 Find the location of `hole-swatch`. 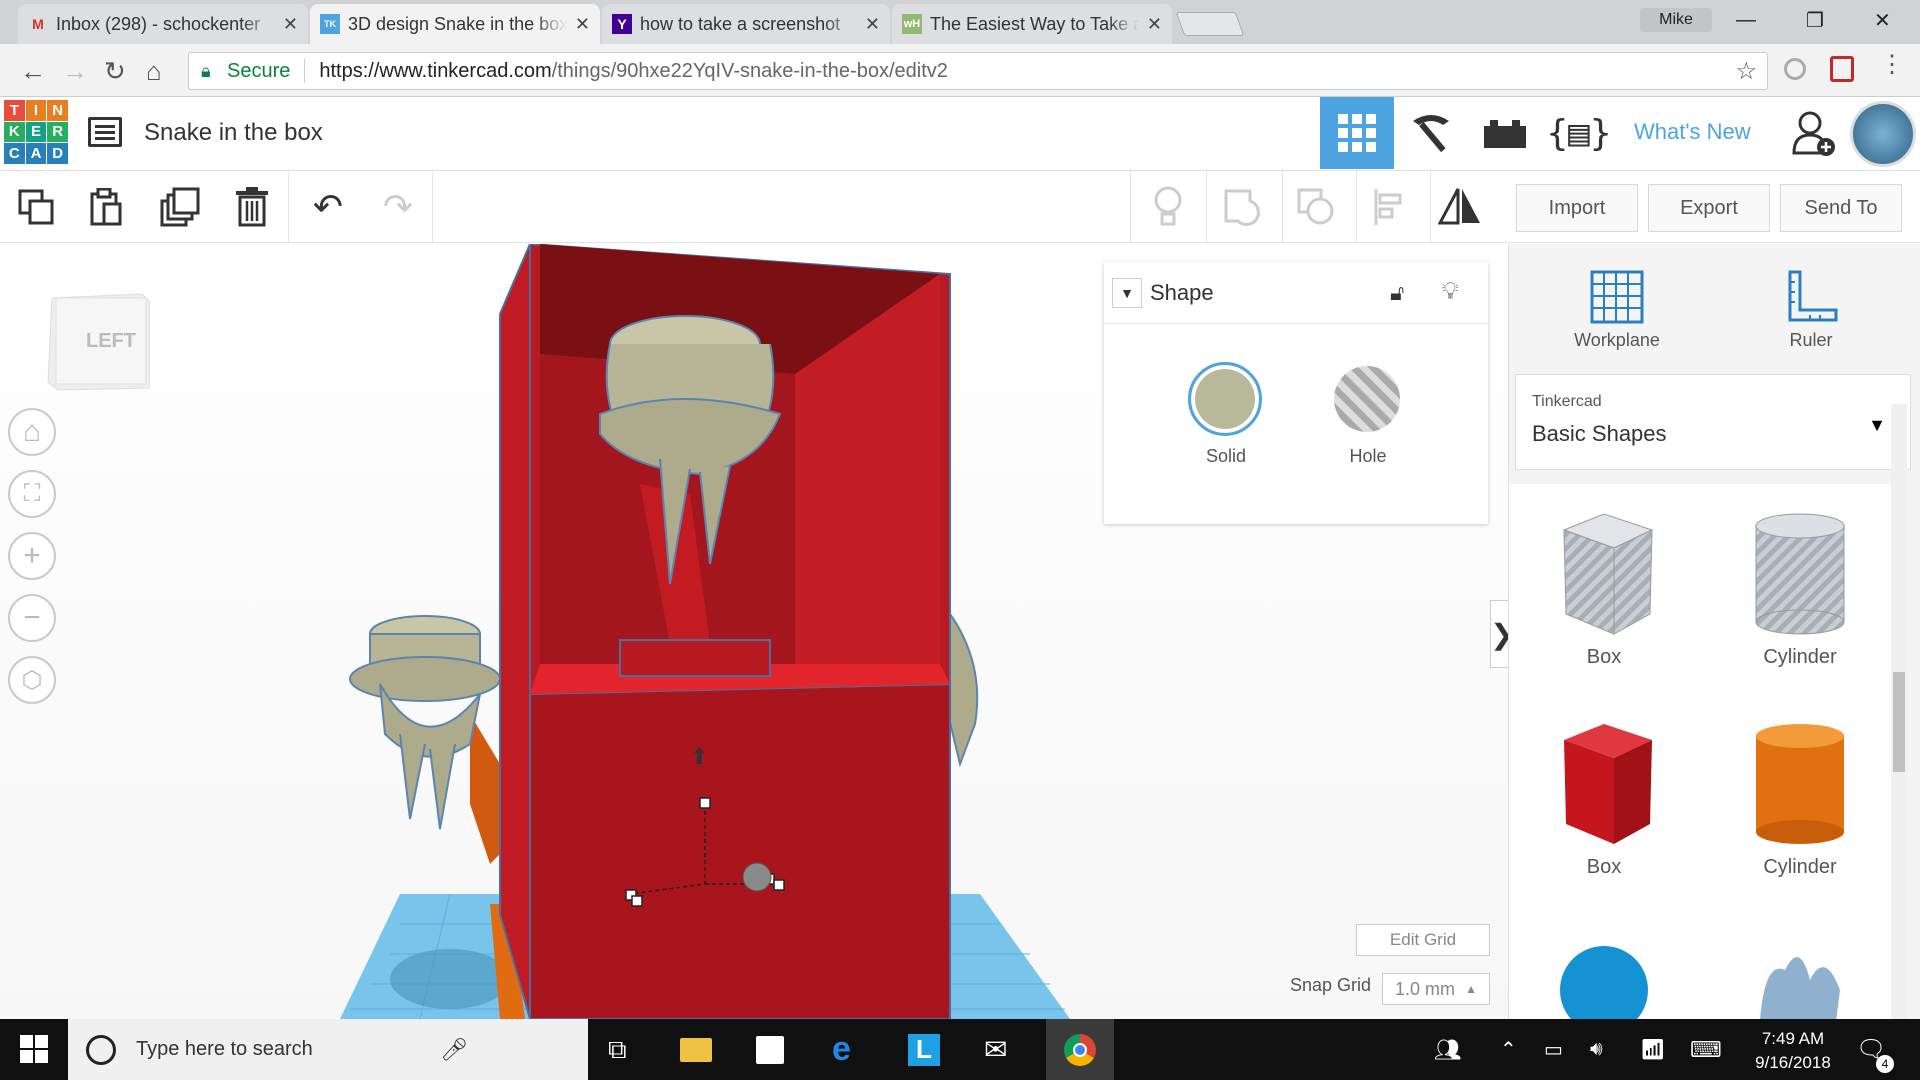

hole-swatch is located at coordinates (1367, 399).